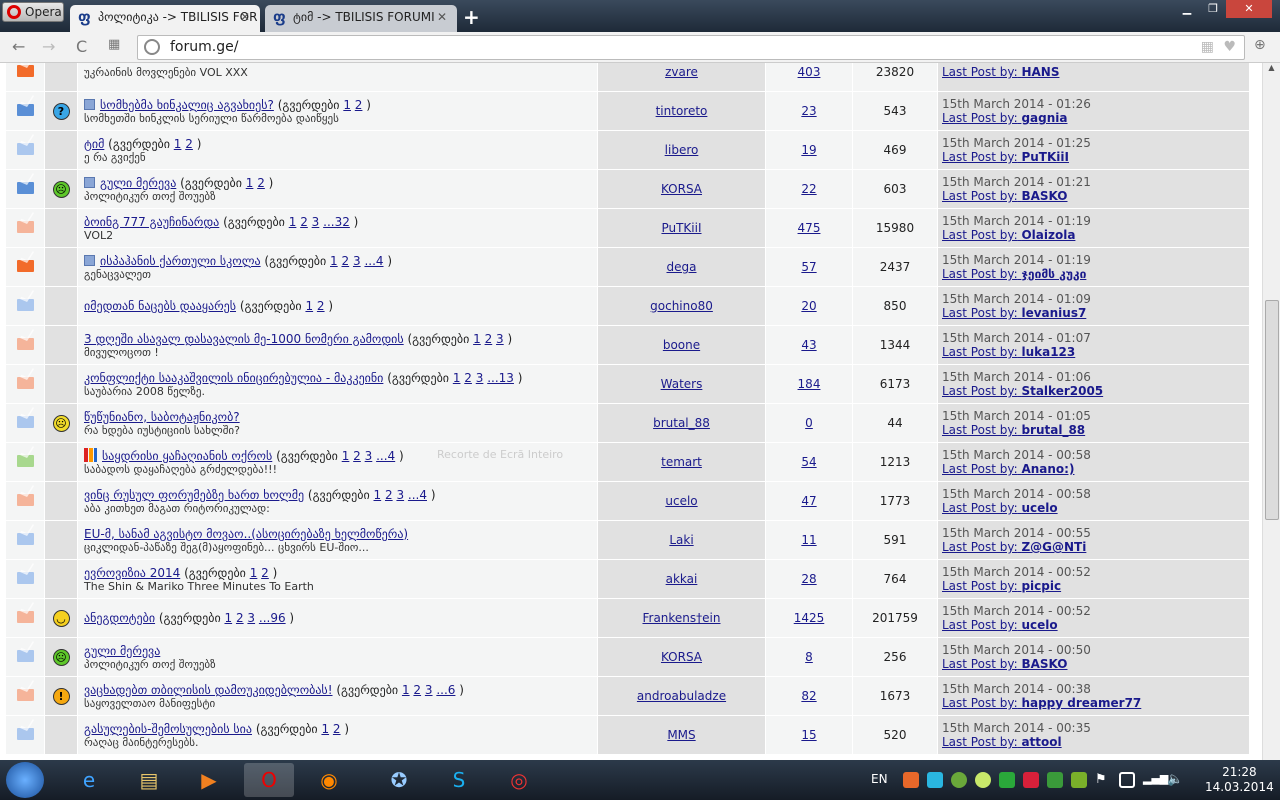 This screenshot has width=1280, height=800. What do you see at coordinates (187, 105) in the screenshot?
I see `topic-title-link: სომხებმა ხინკალიც აგვახიეს?` at bounding box center [187, 105].